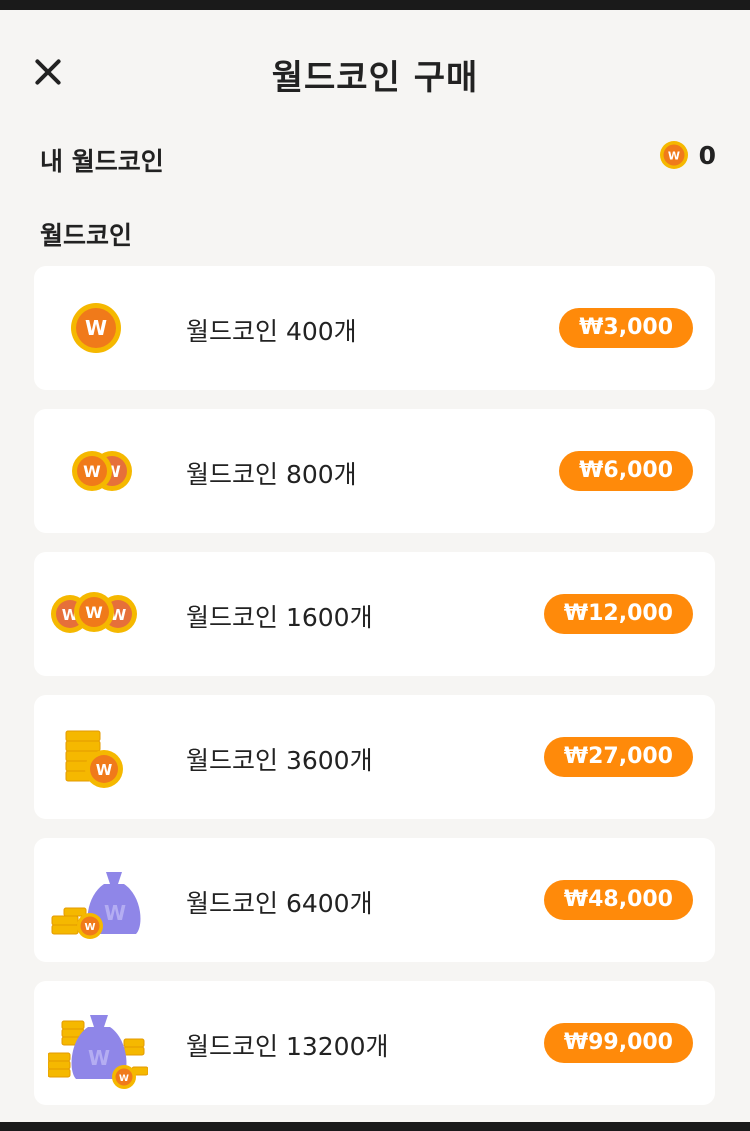 The width and height of the screenshot is (750, 1131). Describe the element at coordinates (707, 155) in the screenshot. I see `coin-count: 0` at that location.